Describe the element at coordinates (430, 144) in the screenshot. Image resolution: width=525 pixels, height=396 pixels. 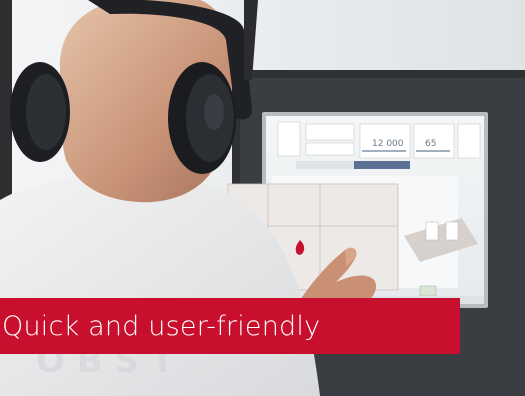
I see `screen-value-secondary: 65` at that location.